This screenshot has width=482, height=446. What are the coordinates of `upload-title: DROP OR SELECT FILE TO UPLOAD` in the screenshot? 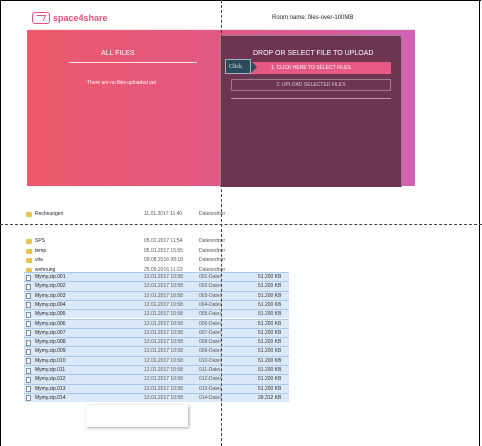 It's located at (313, 53).